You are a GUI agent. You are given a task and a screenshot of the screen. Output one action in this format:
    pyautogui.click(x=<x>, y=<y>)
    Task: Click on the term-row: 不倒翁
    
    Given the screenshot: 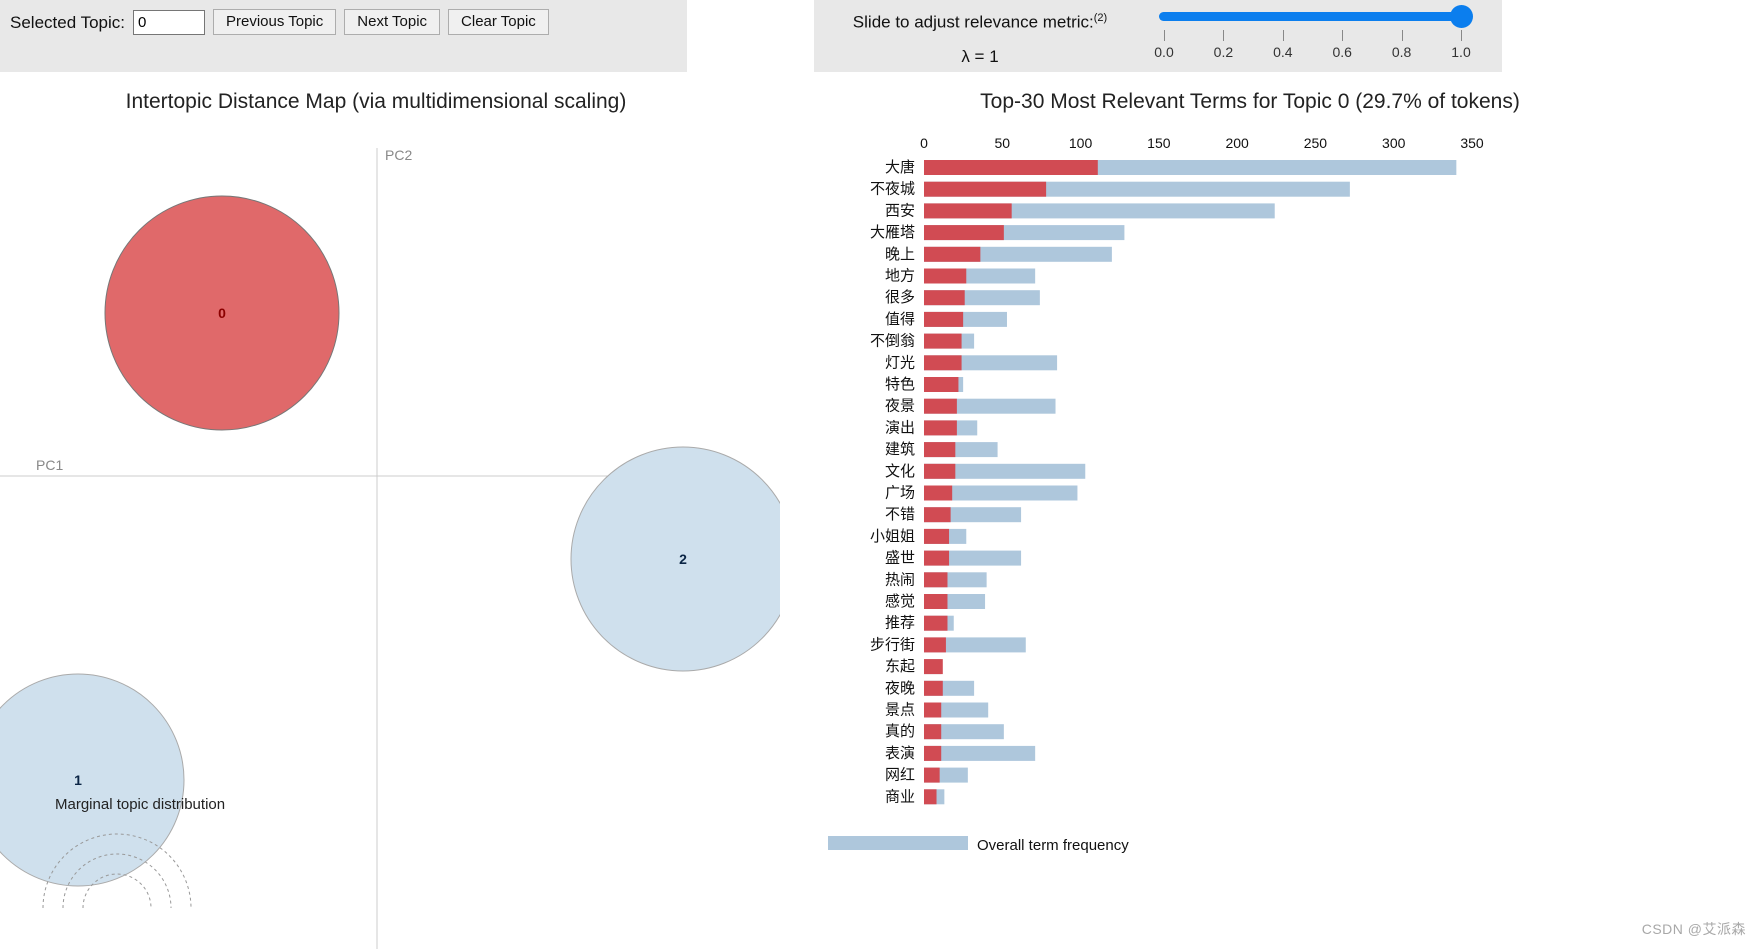 What is the action you would take?
    pyautogui.click(x=922, y=341)
    